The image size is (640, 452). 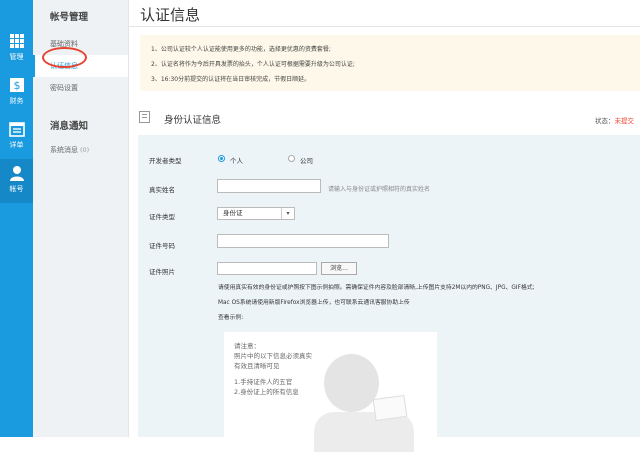 I want to click on real-name-hint: 请输入与身份证或护照相符的真实姓名, so click(x=379, y=189).